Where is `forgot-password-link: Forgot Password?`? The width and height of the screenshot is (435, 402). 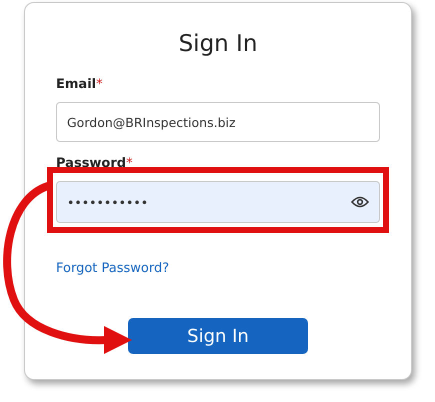
forgot-password-link: Forgot Password? is located at coordinates (113, 268).